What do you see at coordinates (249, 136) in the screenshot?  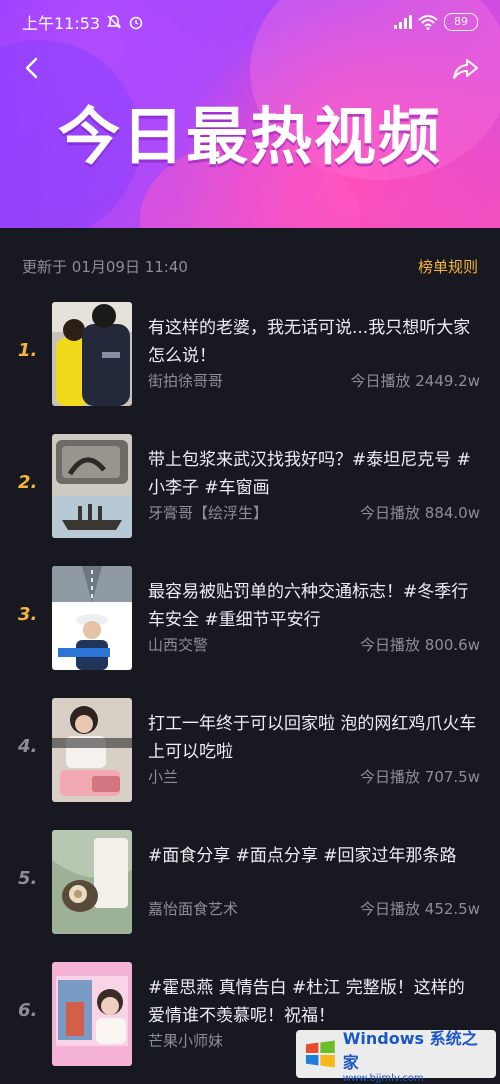 I see `page-title: 今日最热视频` at bounding box center [249, 136].